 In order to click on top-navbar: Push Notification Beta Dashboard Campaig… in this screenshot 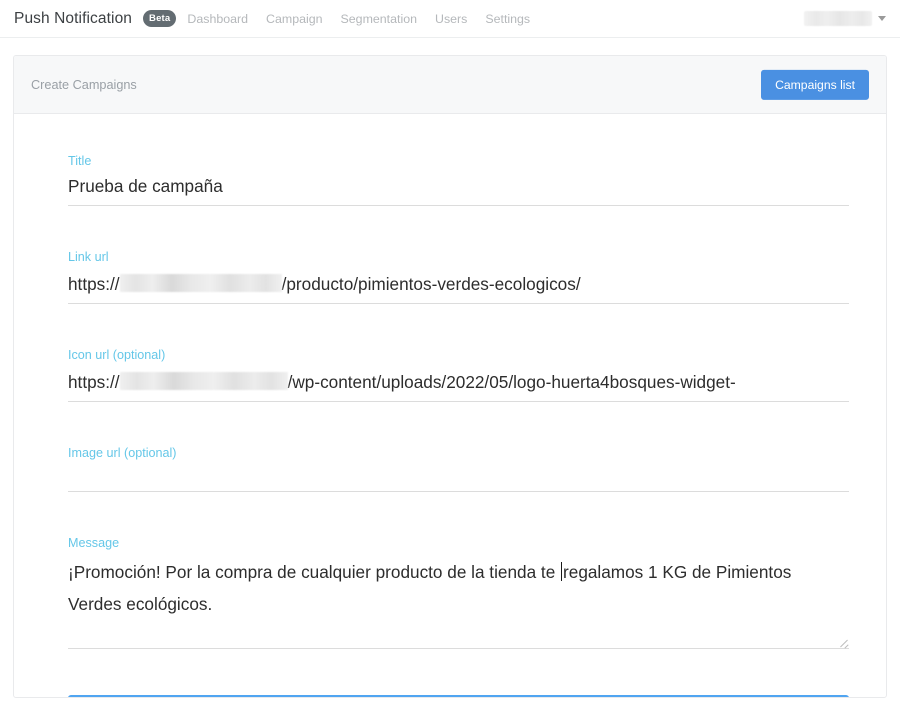, I will do `click(450, 19)`.